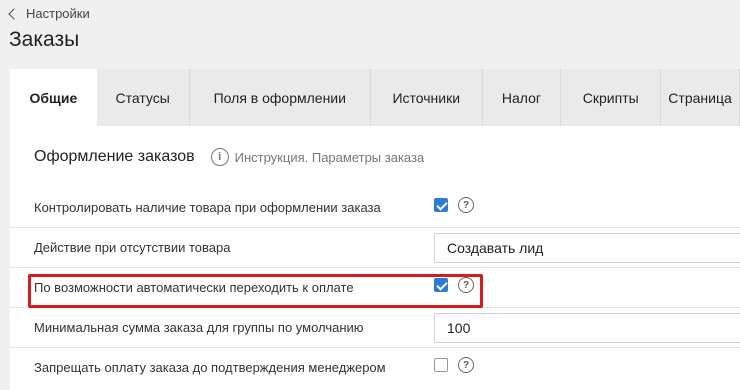 This screenshot has width=740, height=390. Describe the element at coordinates (14, 14) in the screenshot. I see `chevron-left-icon` at that location.